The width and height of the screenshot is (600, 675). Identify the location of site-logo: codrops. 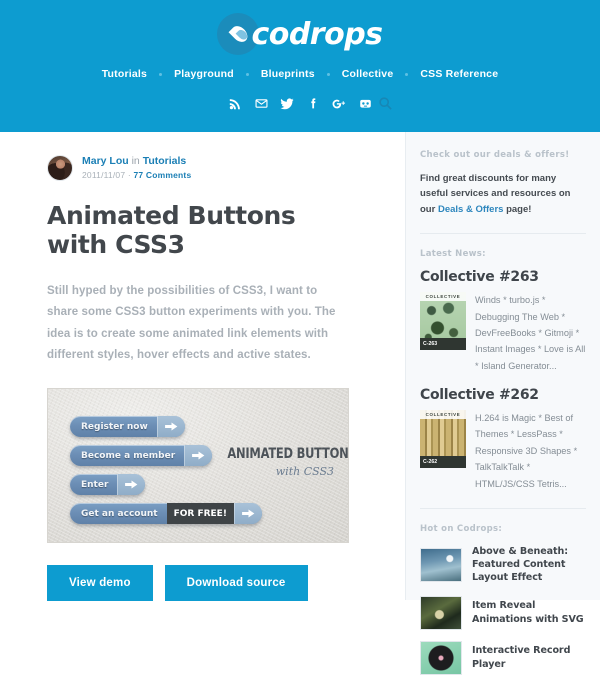
(300, 27).